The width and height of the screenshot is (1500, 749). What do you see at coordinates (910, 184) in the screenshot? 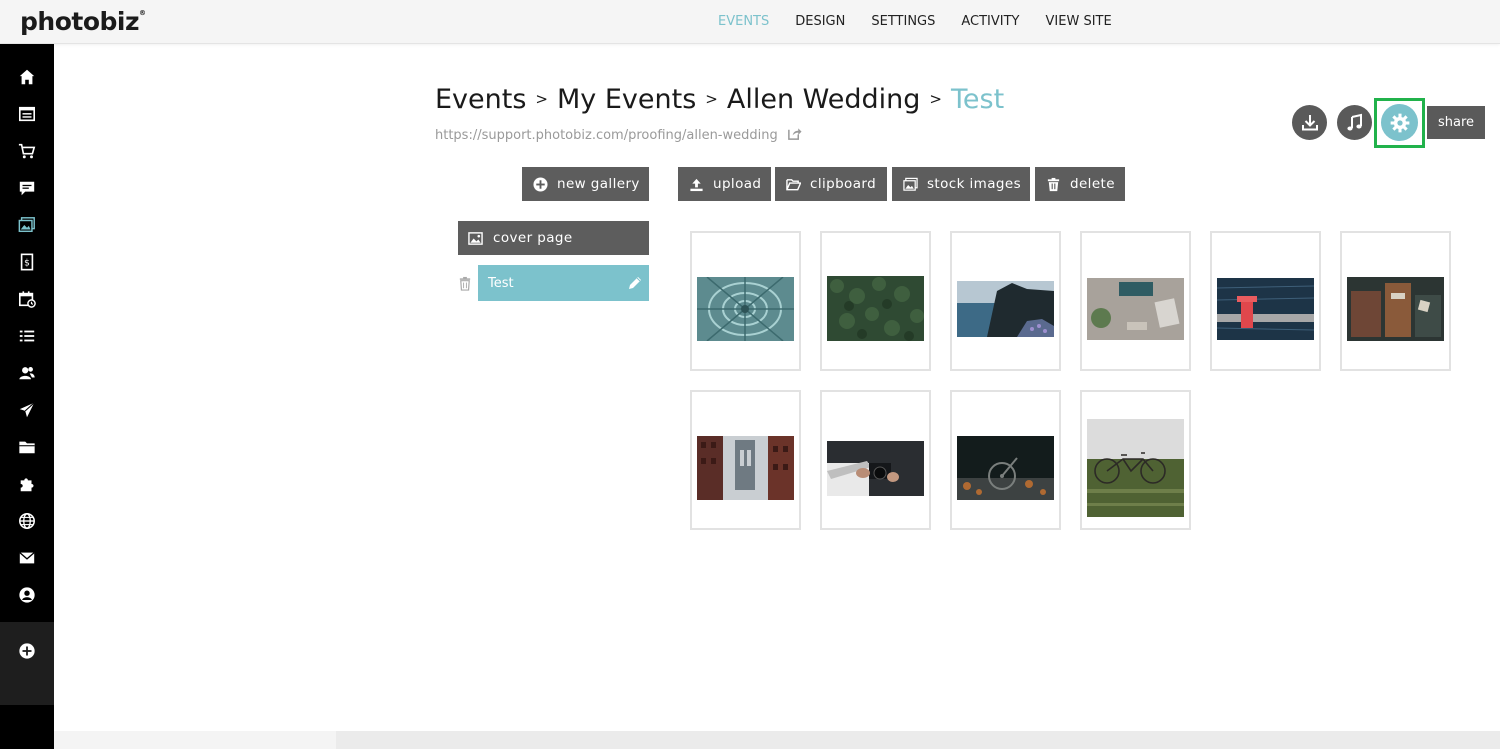
I see `images-icon` at bounding box center [910, 184].